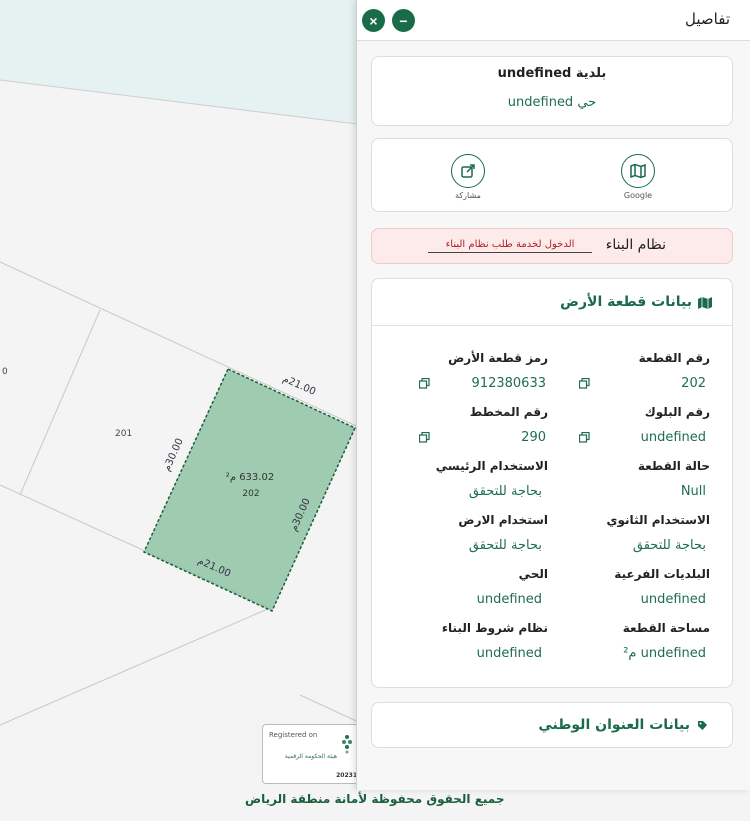  What do you see at coordinates (347, 744) in the screenshot?
I see `digital-government-logo-icon` at bounding box center [347, 744].